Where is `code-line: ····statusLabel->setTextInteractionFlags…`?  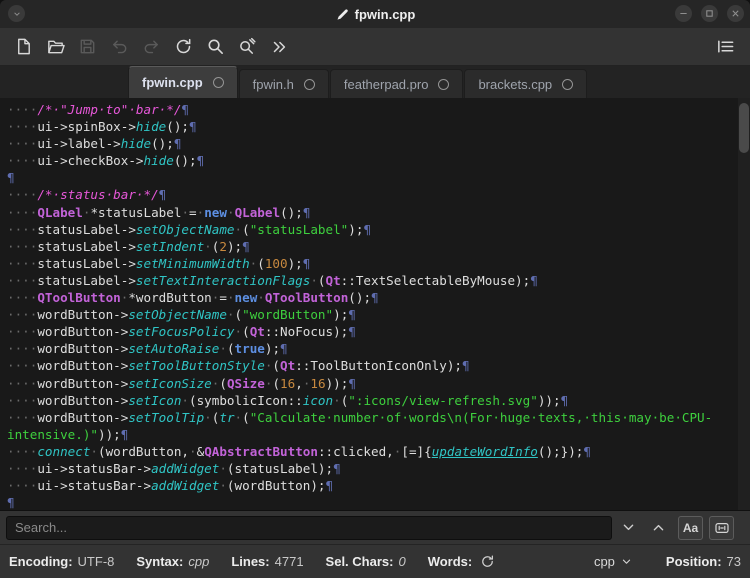 code-line: ····statusLabel->setTextInteractionFlags… is located at coordinates (272, 280).